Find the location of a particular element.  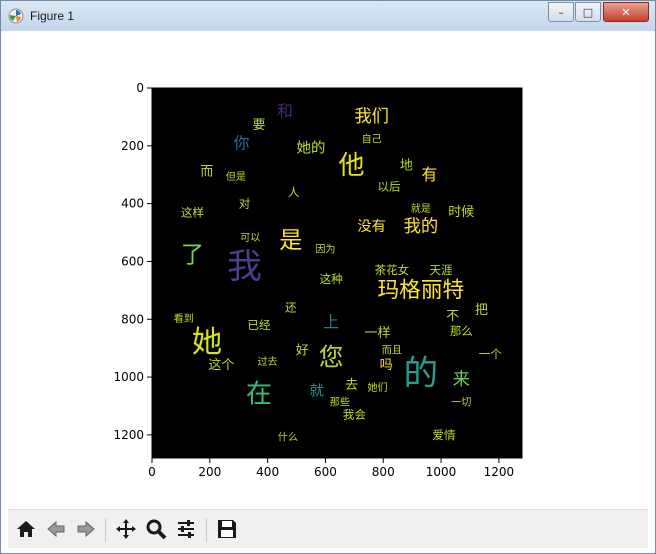

wordcloud-word: 我会 is located at coordinates (355, 415).